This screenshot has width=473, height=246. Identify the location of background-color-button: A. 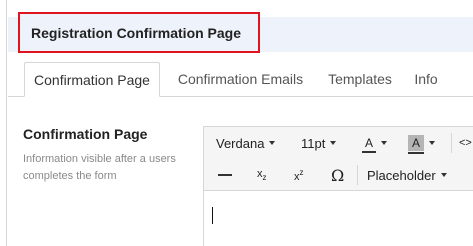
(421, 143).